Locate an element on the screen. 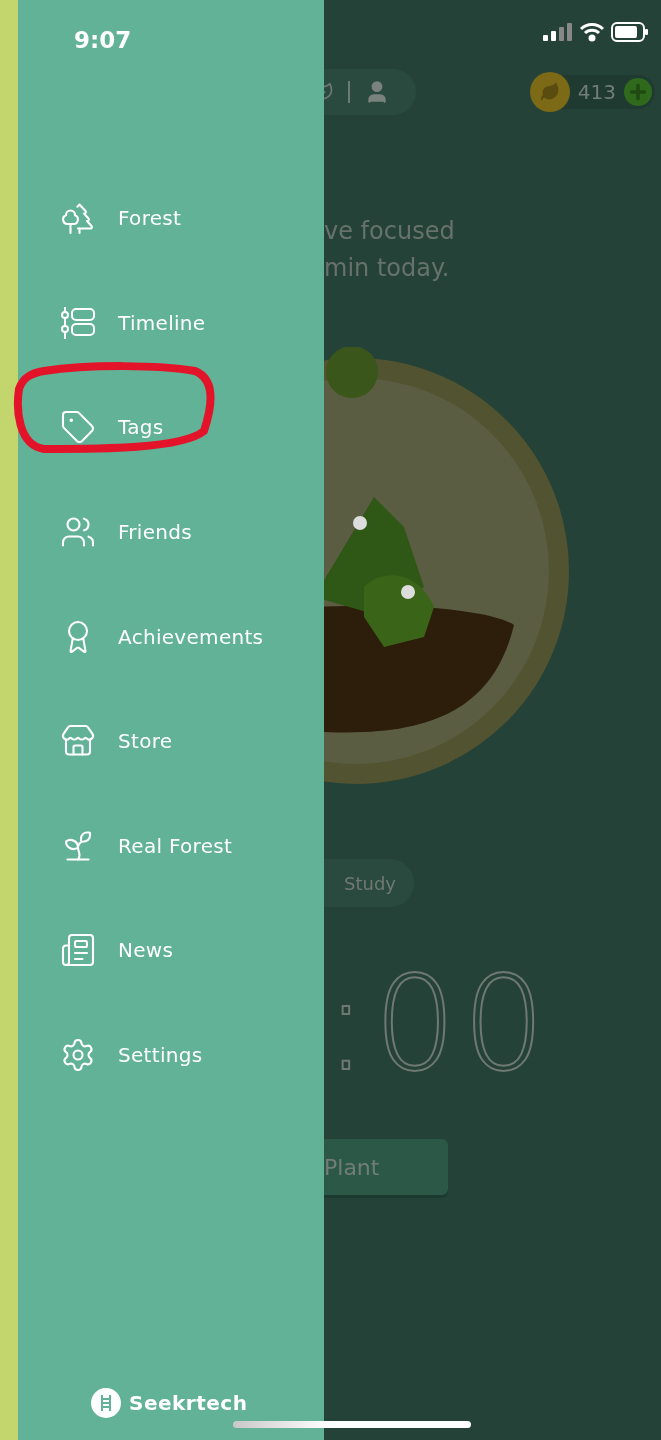 This screenshot has width=661, height=1440. focus-summary: ve focused min today. is located at coordinates (390, 250).